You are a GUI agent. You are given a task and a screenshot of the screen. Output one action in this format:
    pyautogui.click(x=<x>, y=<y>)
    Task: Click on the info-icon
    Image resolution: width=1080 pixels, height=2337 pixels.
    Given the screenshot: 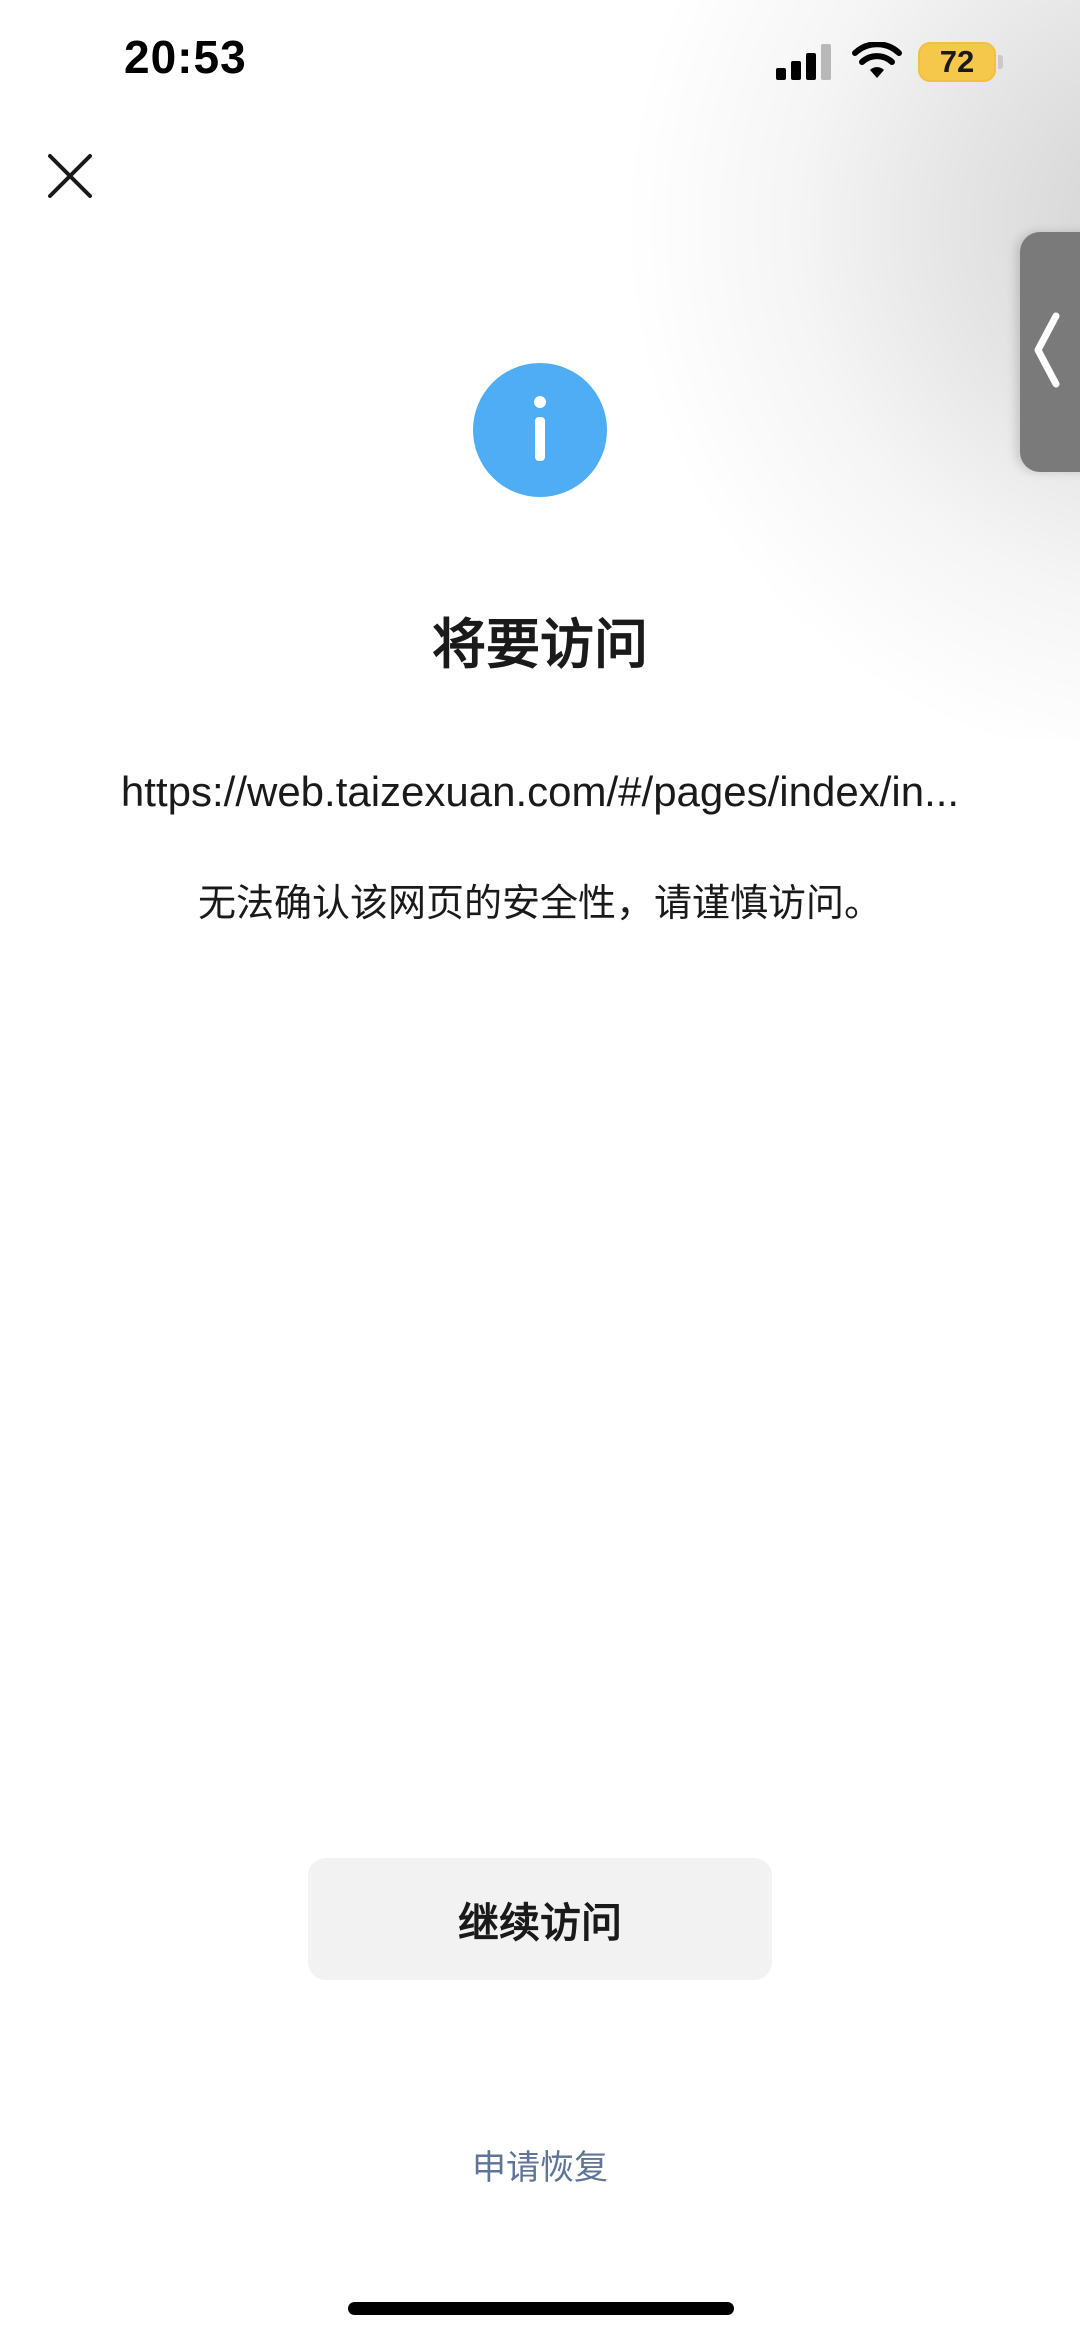 What is the action you would take?
    pyautogui.click(x=540, y=430)
    